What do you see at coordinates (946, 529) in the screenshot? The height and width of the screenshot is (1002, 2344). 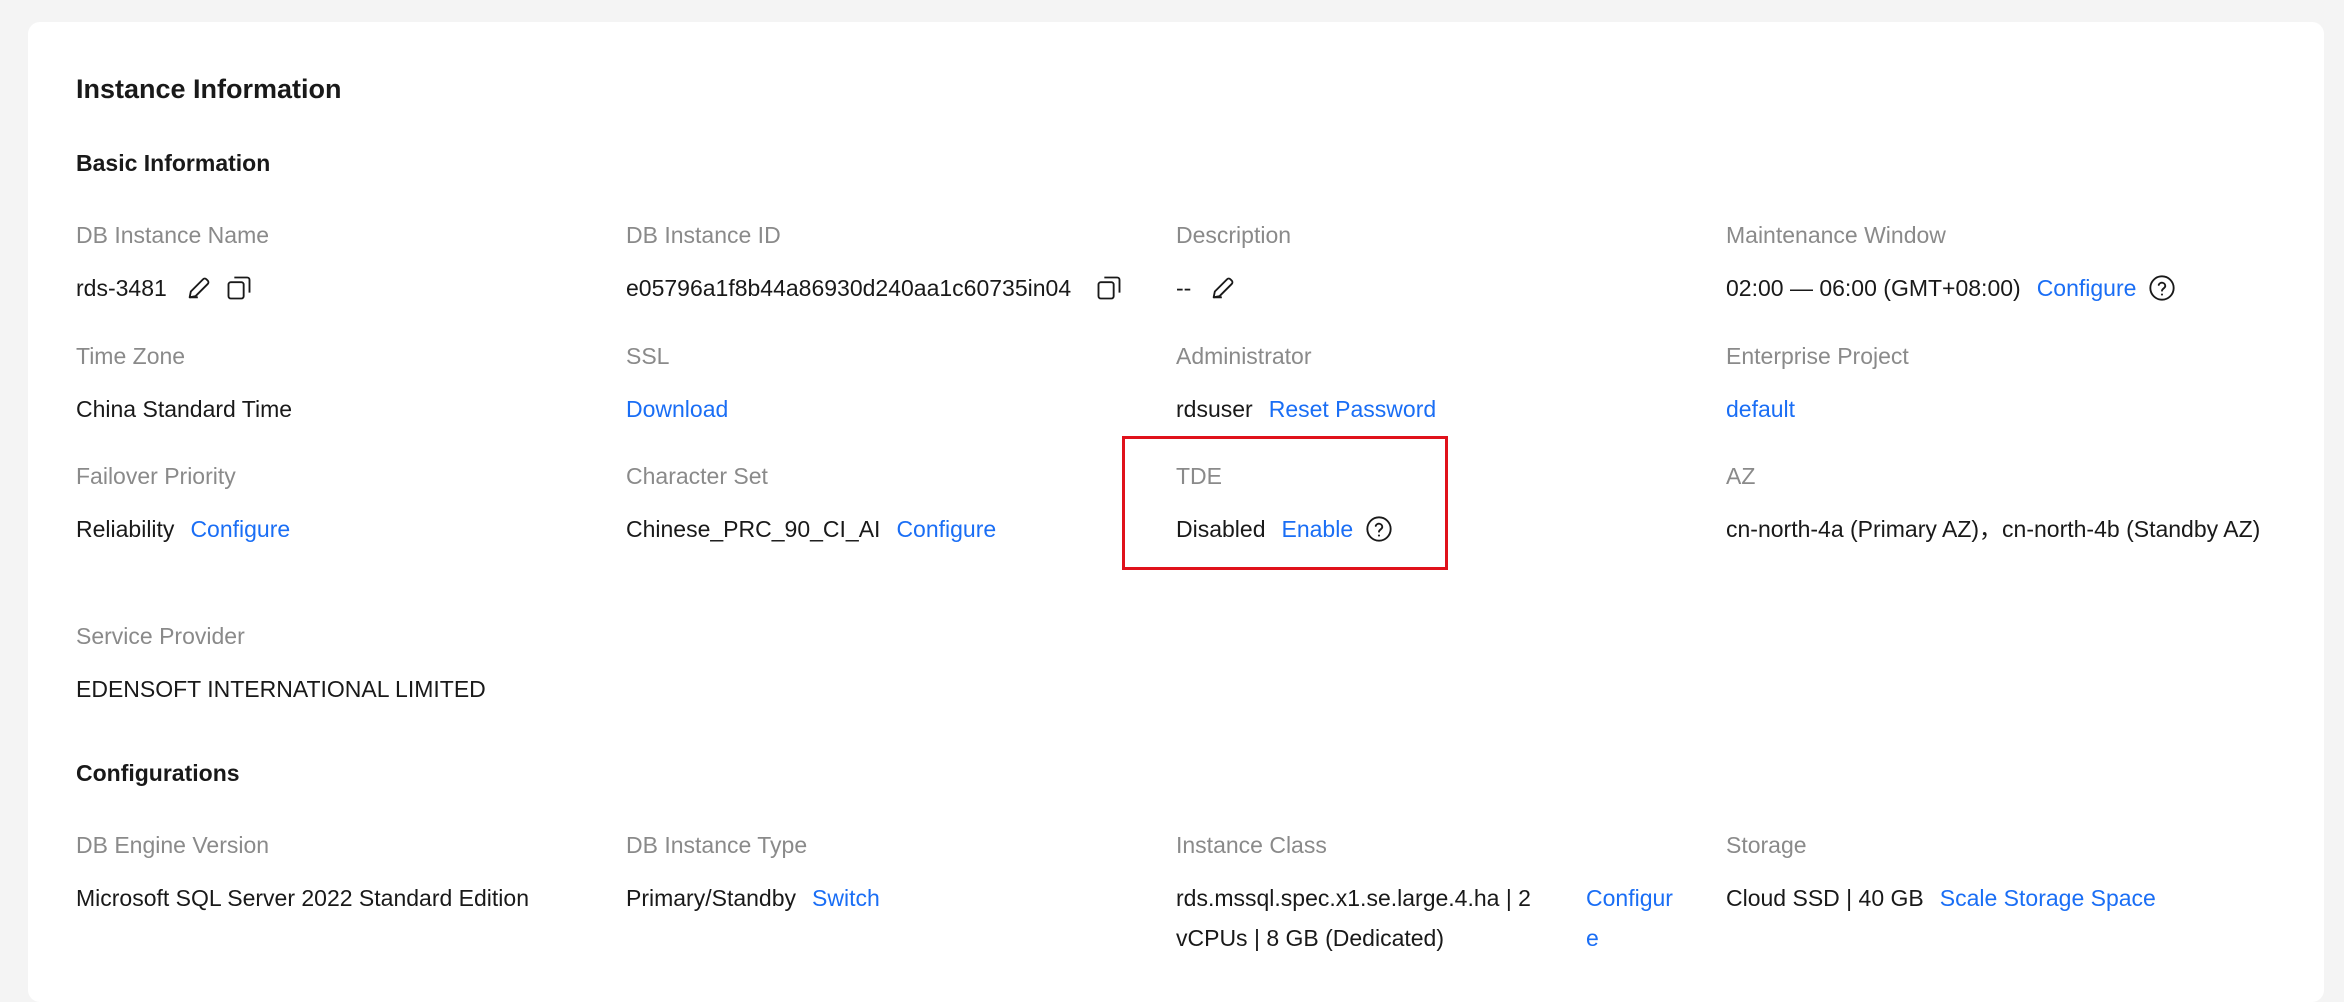 I see `charset-configure-link: Configure` at bounding box center [946, 529].